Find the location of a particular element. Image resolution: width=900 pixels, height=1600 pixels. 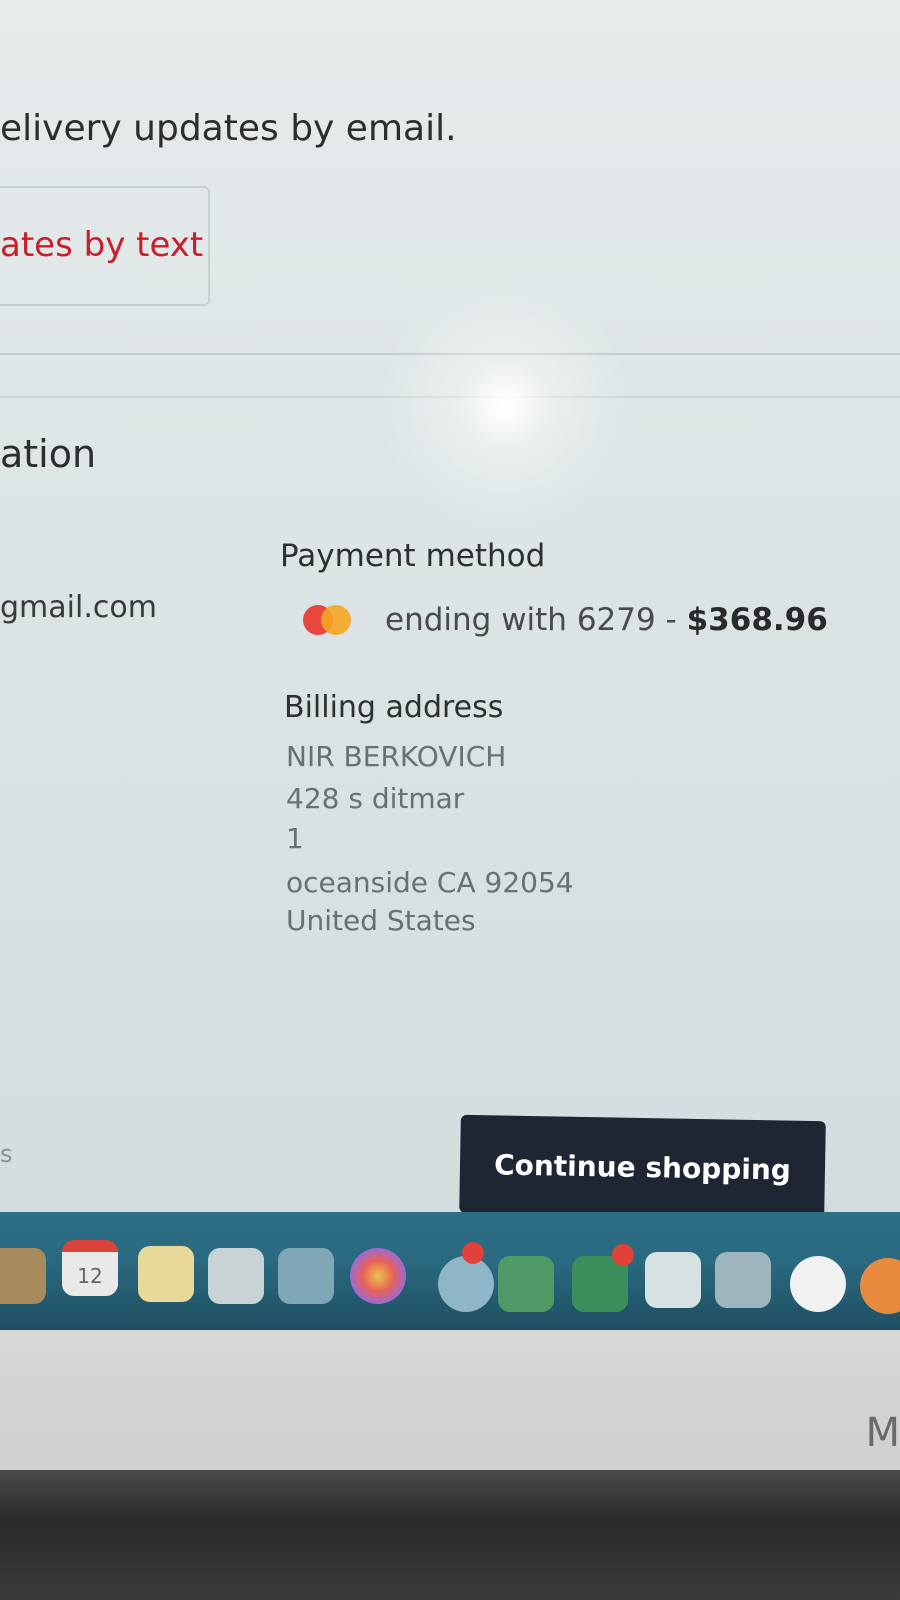

screen-glare is located at coordinates (505, 405).